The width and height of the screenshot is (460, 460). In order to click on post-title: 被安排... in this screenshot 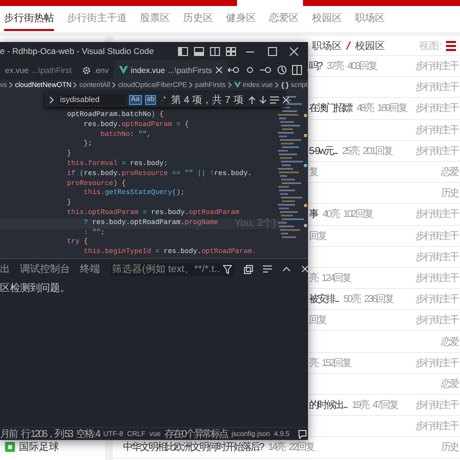, I will do `click(323, 299)`.